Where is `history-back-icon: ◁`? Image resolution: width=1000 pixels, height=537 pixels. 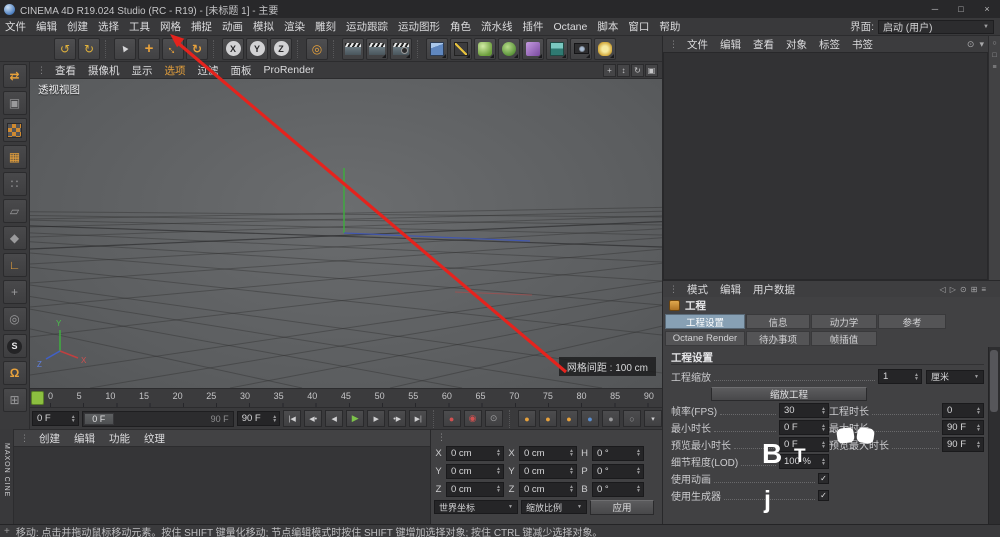
history-back-icon: ◁ is located at coordinates (943, 289).